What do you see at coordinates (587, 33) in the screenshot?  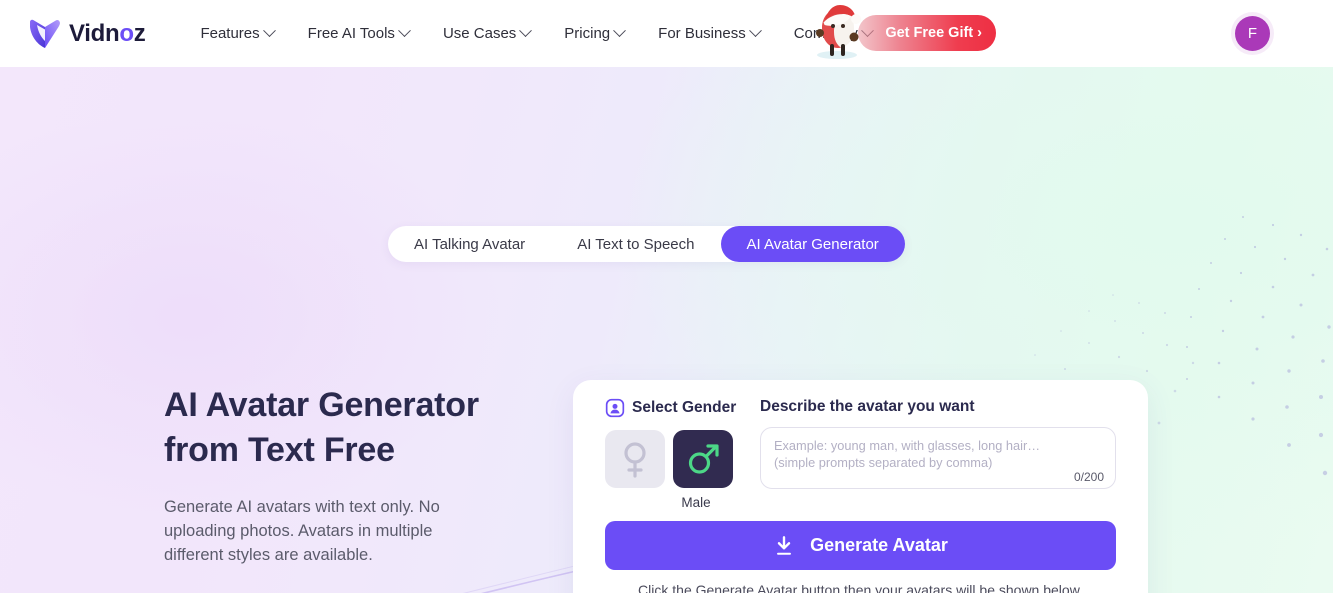 I see `nav-label: Pricing` at bounding box center [587, 33].